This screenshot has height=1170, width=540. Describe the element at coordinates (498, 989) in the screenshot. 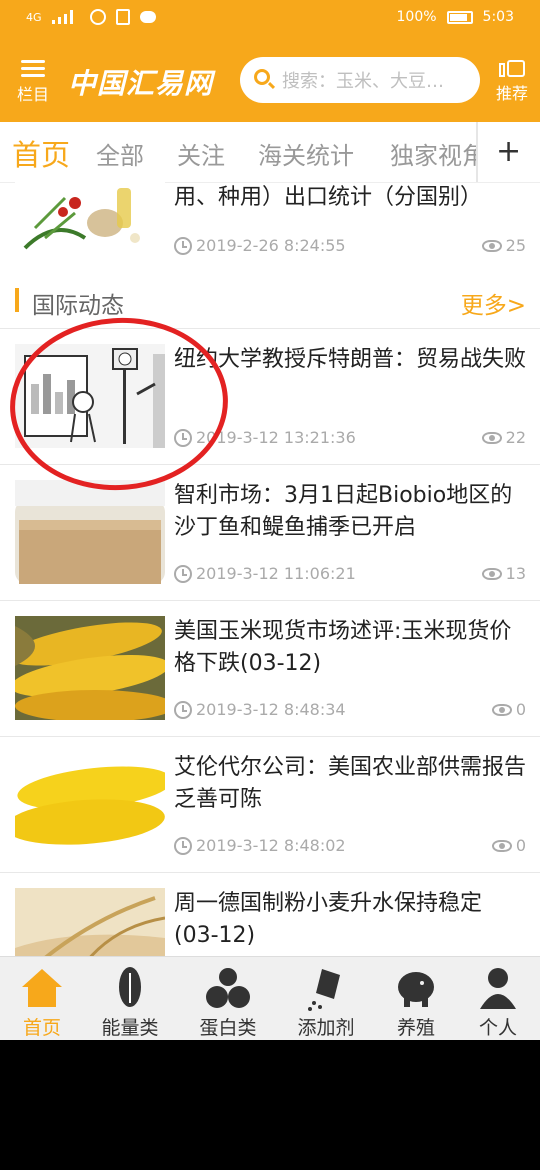

I see `person-icon` at that location.